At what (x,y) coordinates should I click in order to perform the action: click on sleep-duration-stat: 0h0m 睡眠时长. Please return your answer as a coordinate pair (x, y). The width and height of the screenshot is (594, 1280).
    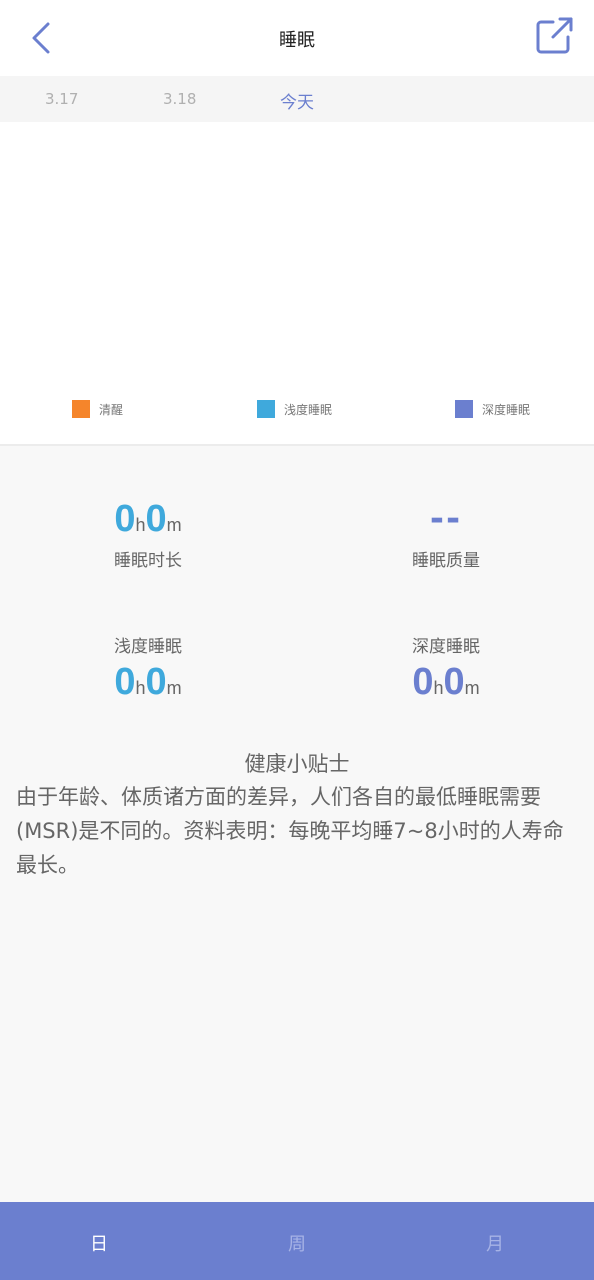
    Looking at the image, I should click on (148, 535).